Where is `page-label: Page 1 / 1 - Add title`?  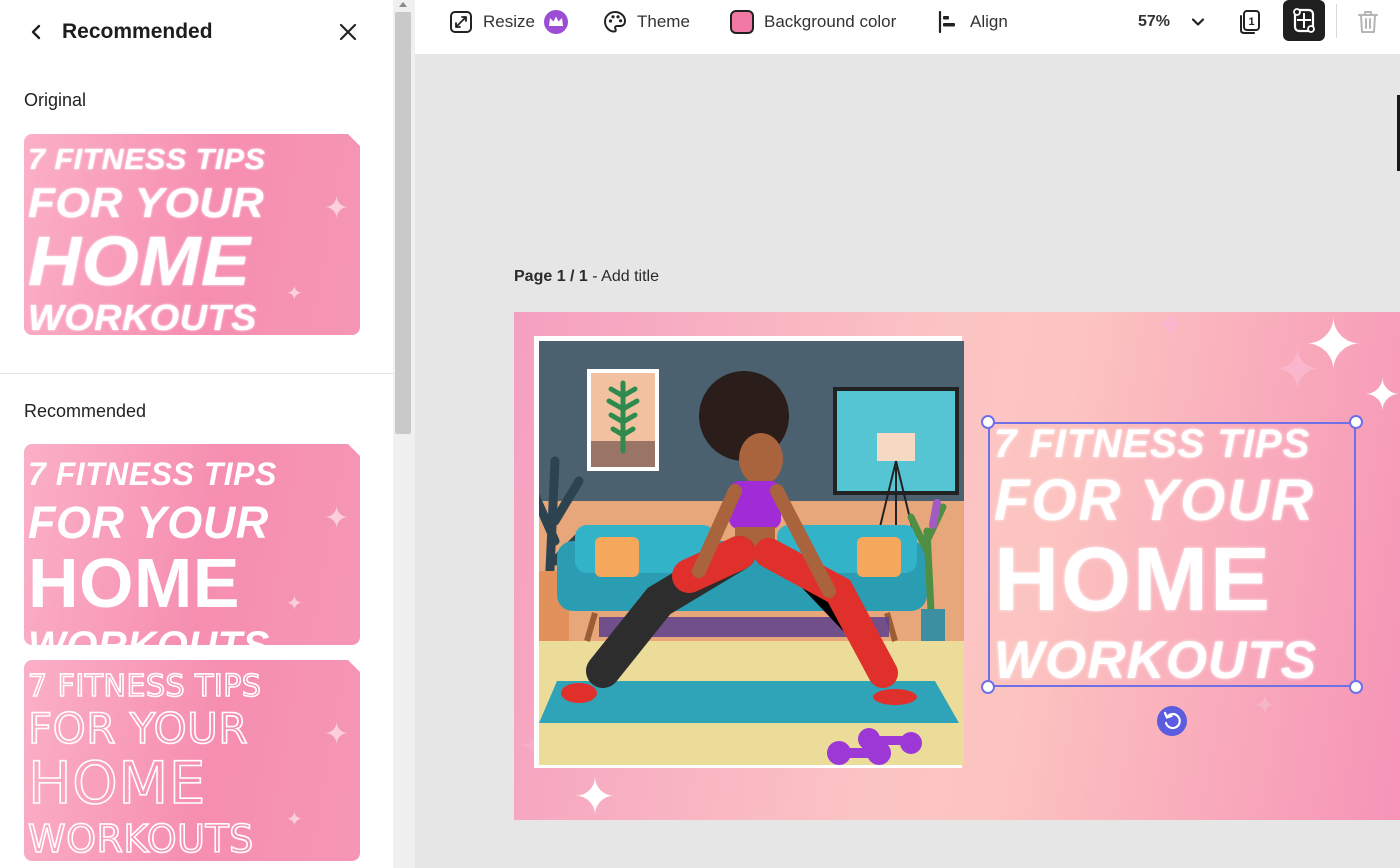
page-label: Page 1 / 1 - Add title is located at coordinates (586, 277).